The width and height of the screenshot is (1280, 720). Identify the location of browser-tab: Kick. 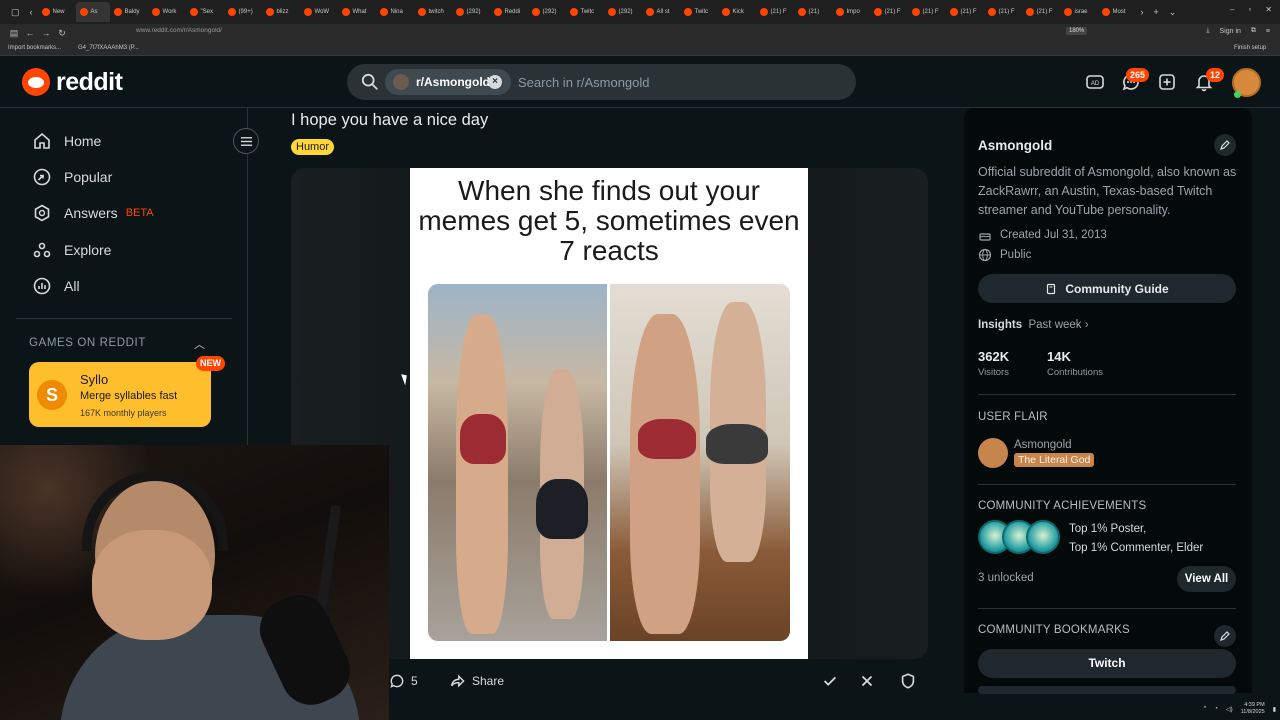
(737, 12).